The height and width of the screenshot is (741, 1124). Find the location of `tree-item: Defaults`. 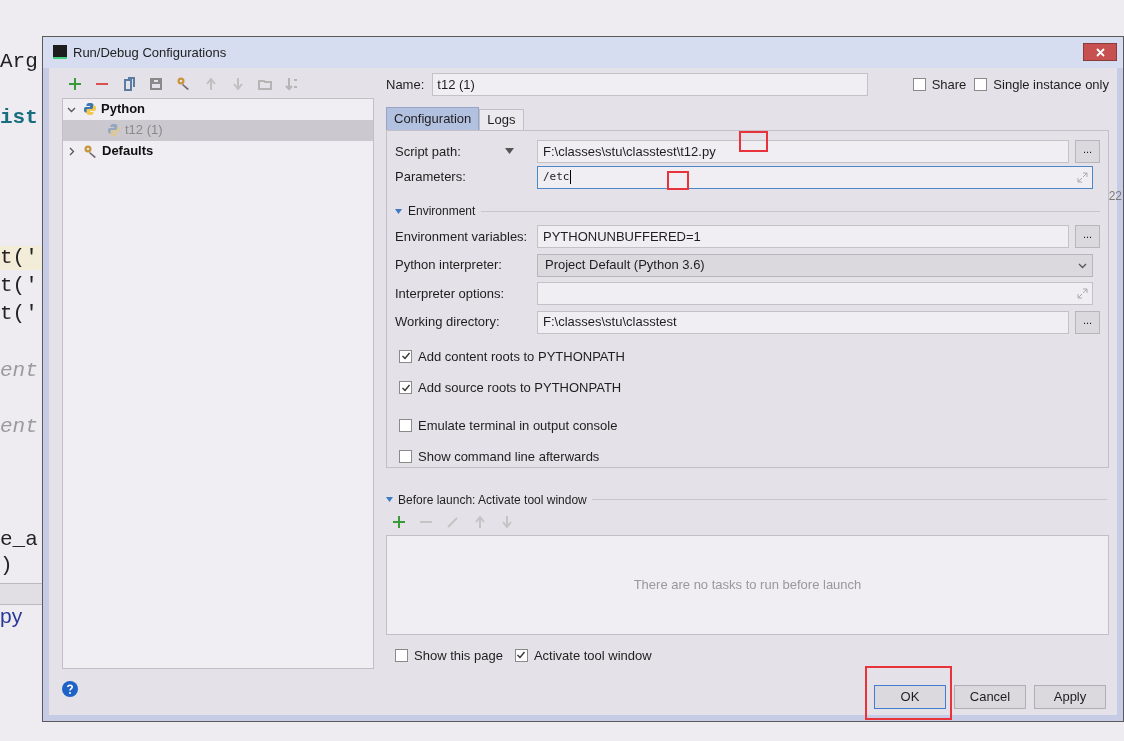

tree-item: Defaults is located at coordinates (218, 151).